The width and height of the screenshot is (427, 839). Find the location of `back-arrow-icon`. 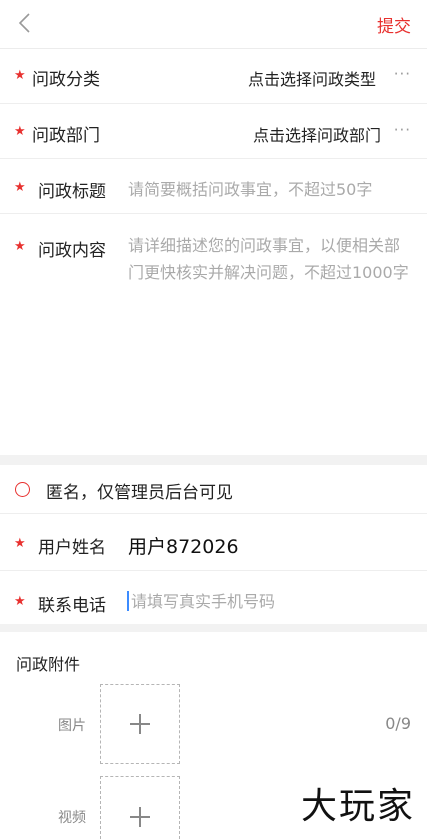

back-arrow-icon is located at coordinates (26, 23).